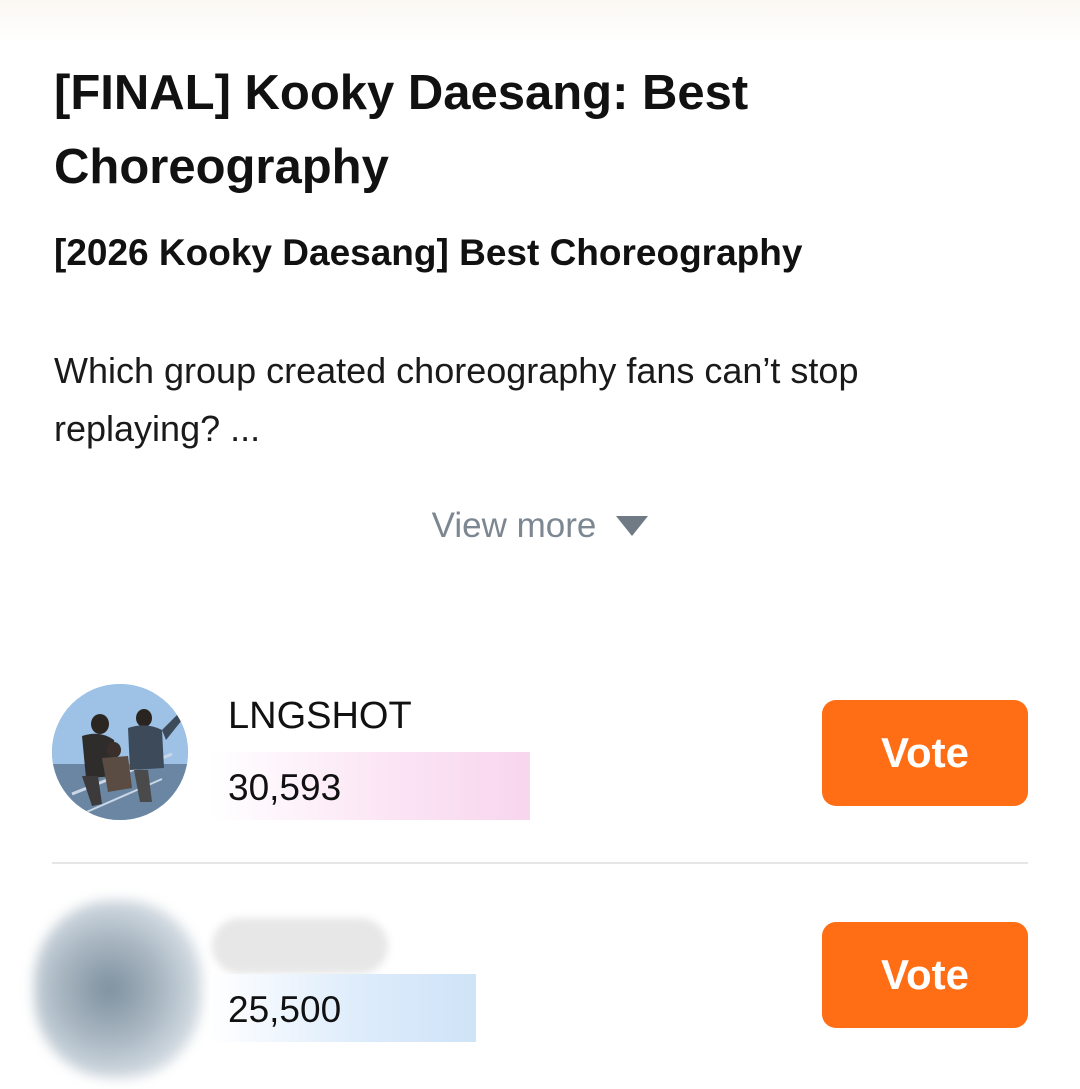  Describe the element at coordinates (285, 1009) in the screenshot. I see `vote-count: 25,500` at that location.